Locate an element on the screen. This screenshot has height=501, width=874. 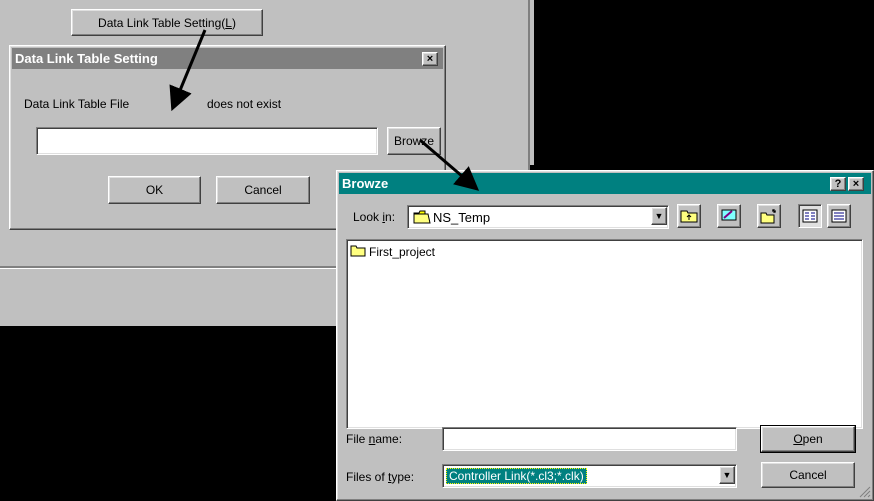
files-of-type-dropdown-arrow: ▼ is located at coordinates (727, 475).